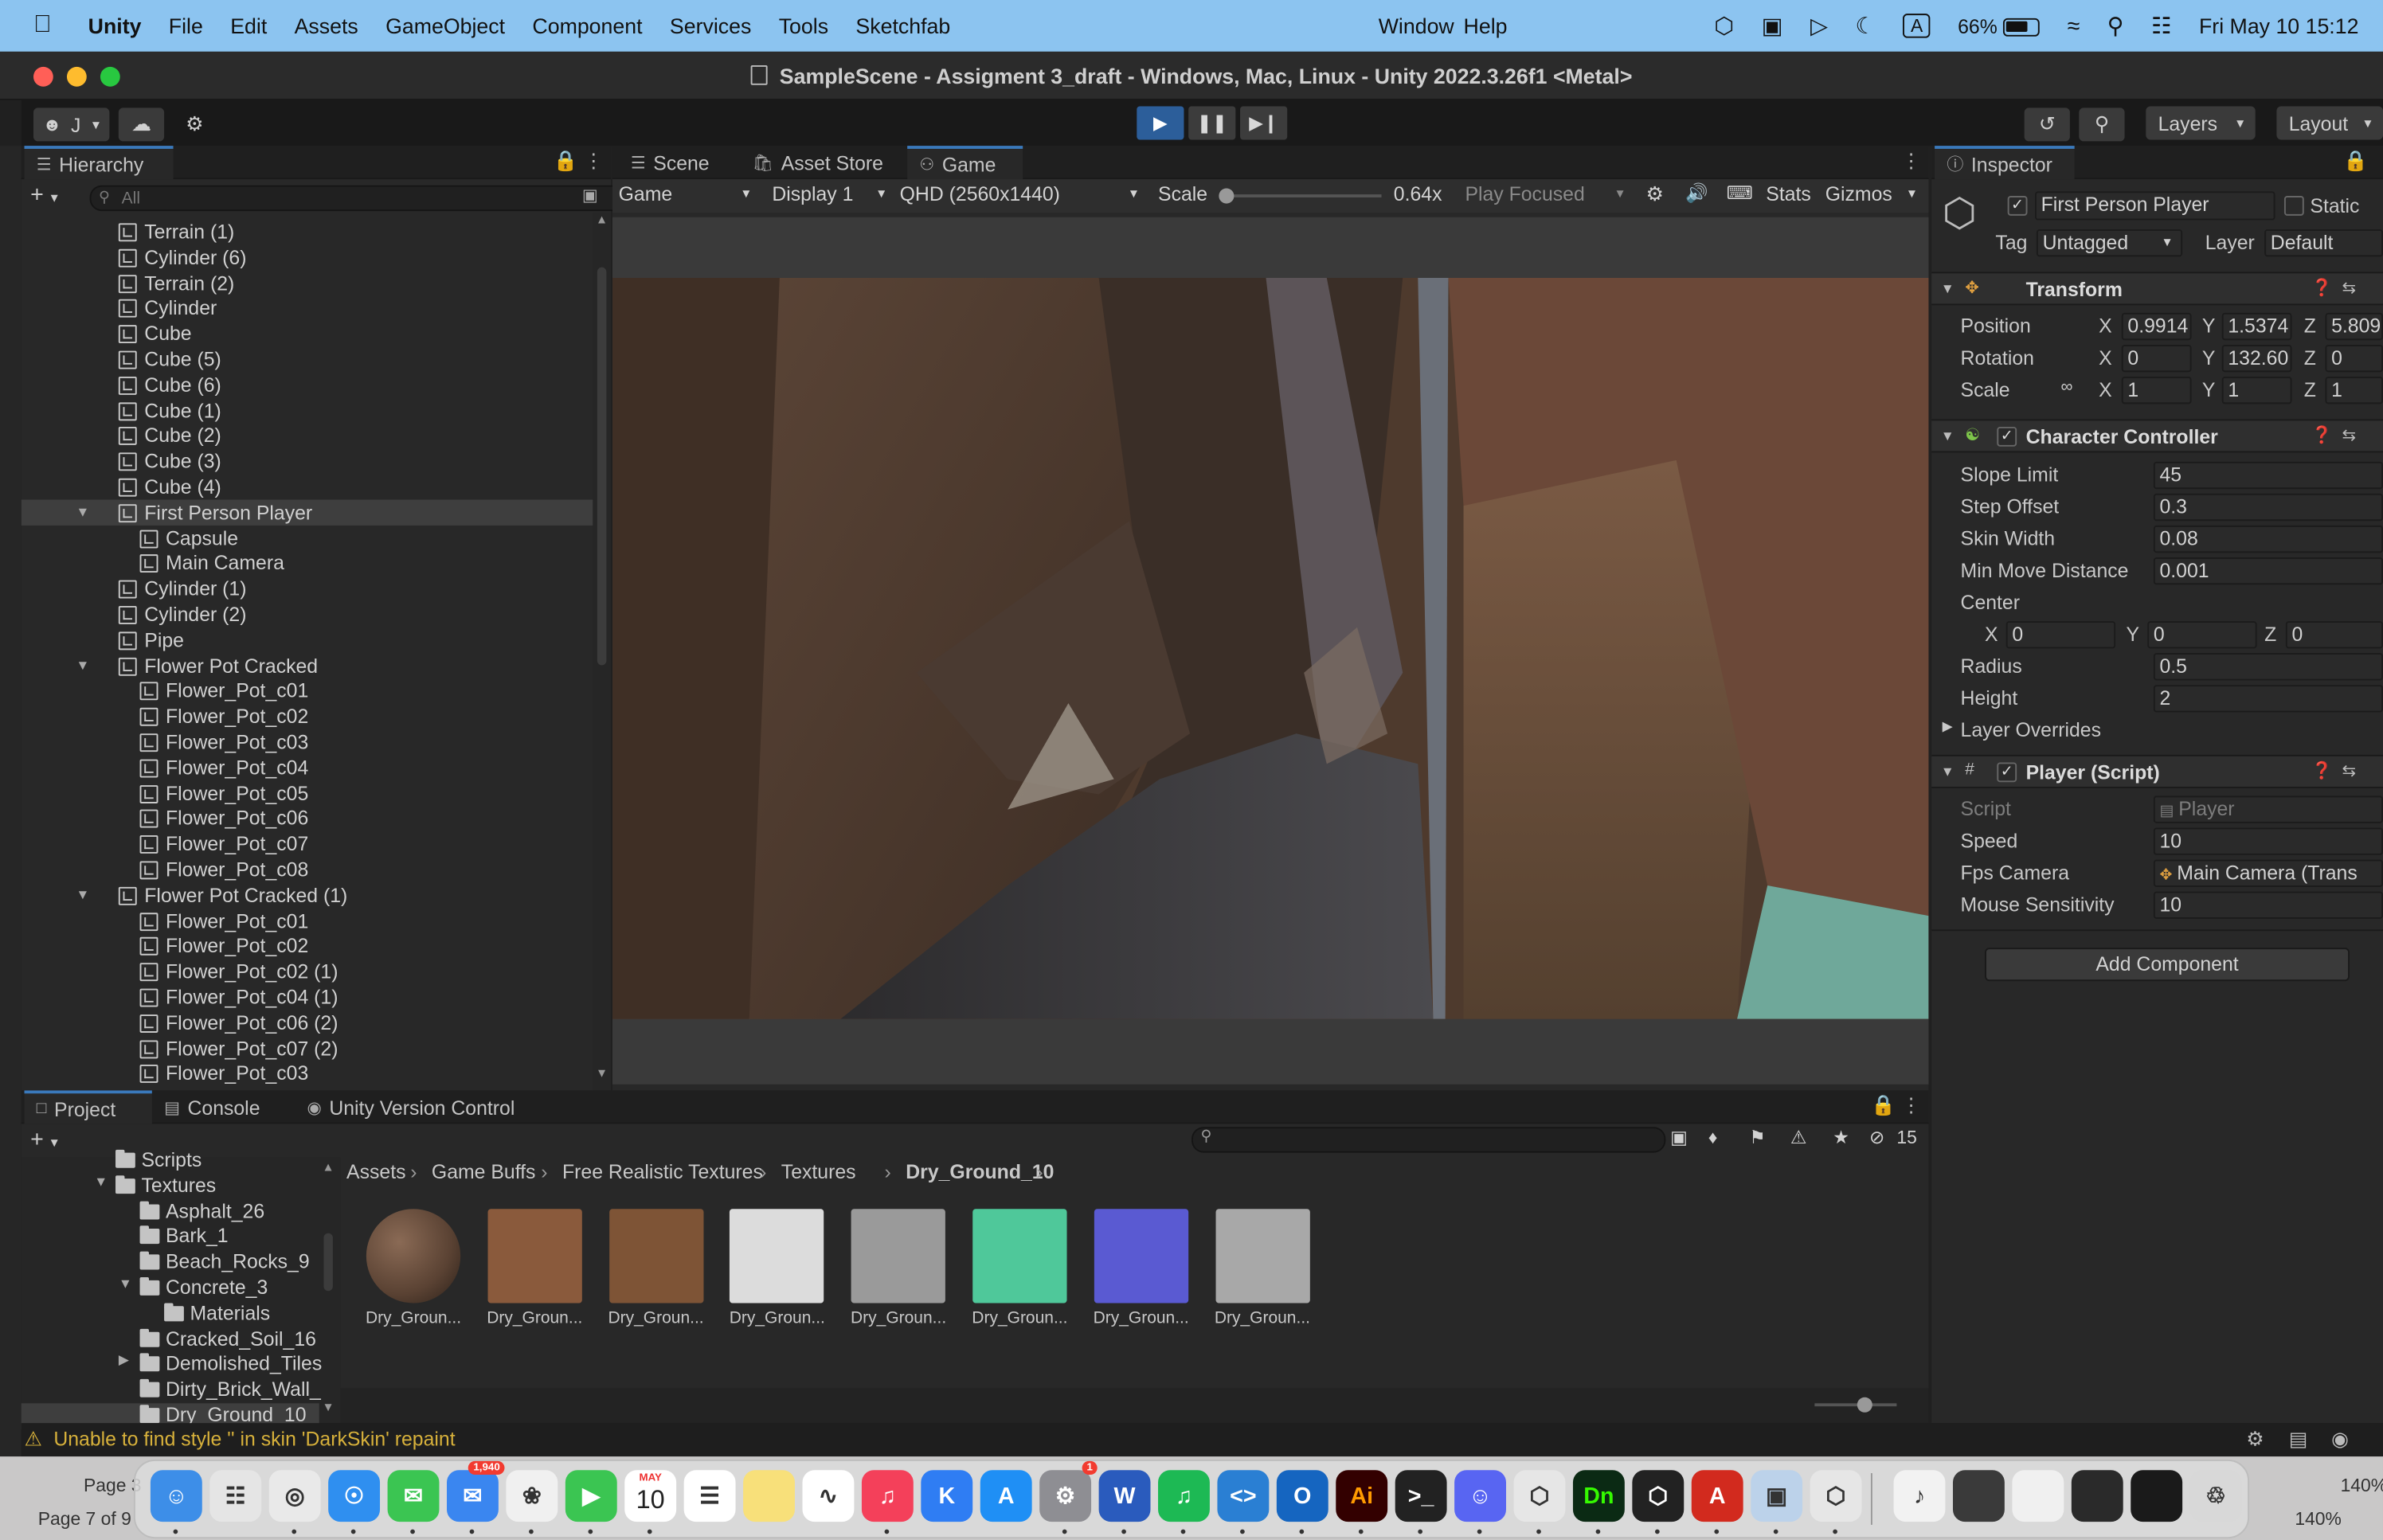 The height and width of the screenshot is (1540, 2383). Describe the element at coordinates (2268, 539) in the screenshot. I see `skin-width-field: 0.08` at that location.